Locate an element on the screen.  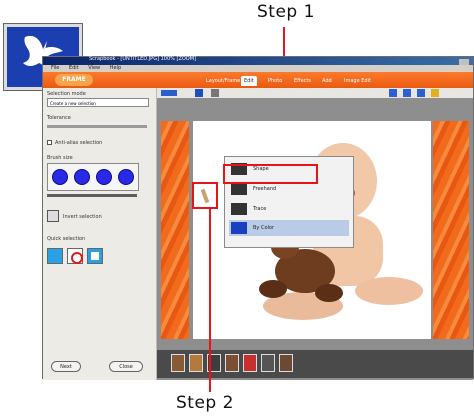
close-button: Close is located at coordinates (126, 366).